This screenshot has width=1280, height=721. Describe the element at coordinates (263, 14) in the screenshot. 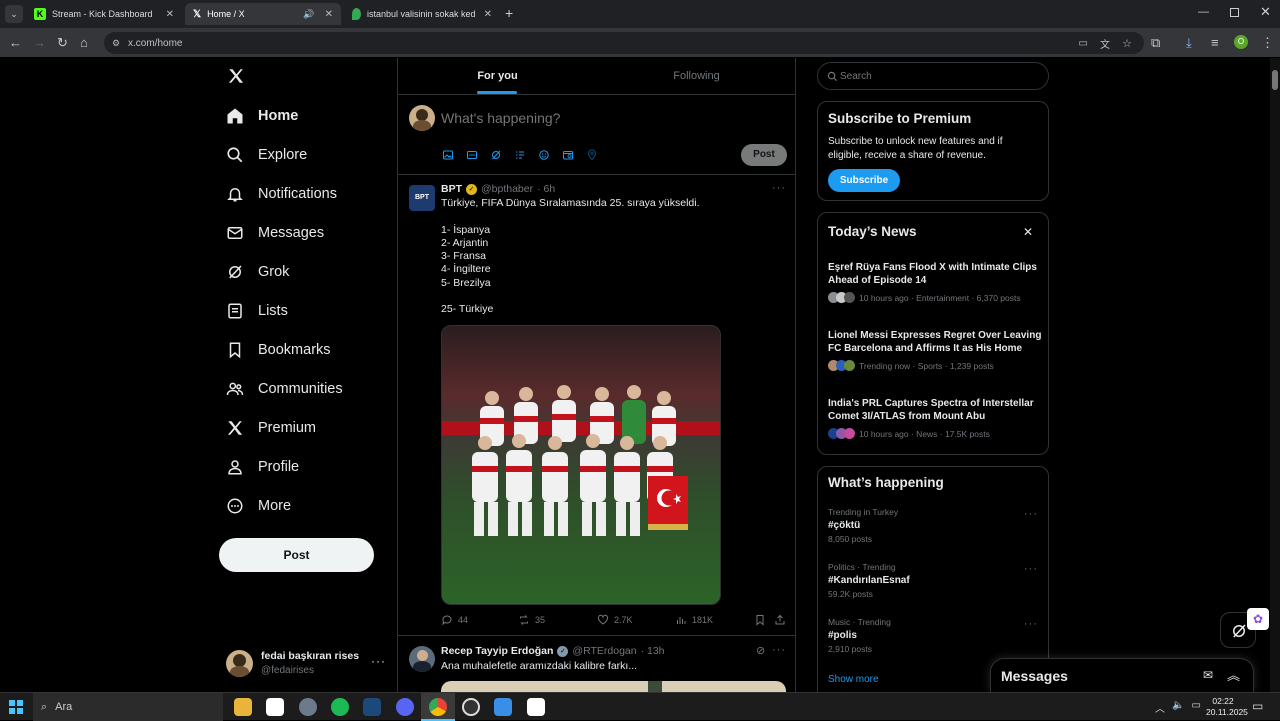

I see `browser-tab-x-home: 𝕏 Home / X 🔊 ✕` at that location.